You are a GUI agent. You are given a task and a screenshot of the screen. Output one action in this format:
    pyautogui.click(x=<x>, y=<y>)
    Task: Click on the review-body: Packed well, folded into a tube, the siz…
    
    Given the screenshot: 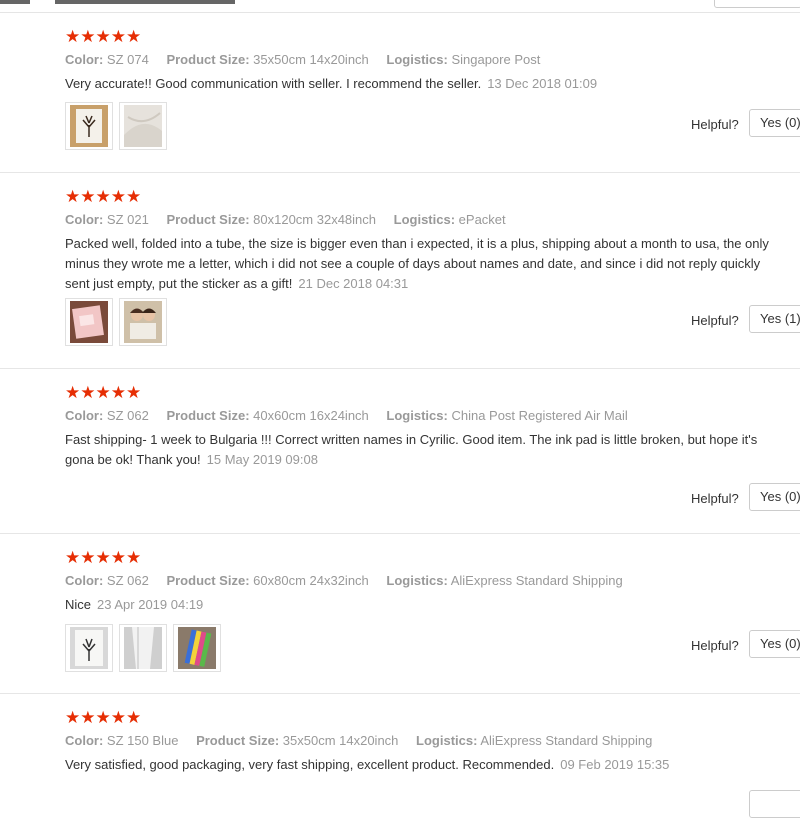 What is the action you would take?
    pyautogui.click(x=417, y=263)
    